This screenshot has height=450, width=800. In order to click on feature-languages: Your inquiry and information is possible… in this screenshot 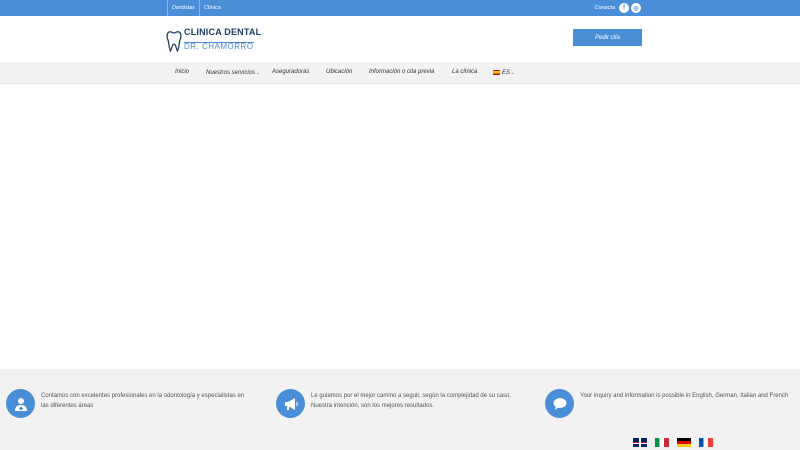, I will do `click(668, 403)`.